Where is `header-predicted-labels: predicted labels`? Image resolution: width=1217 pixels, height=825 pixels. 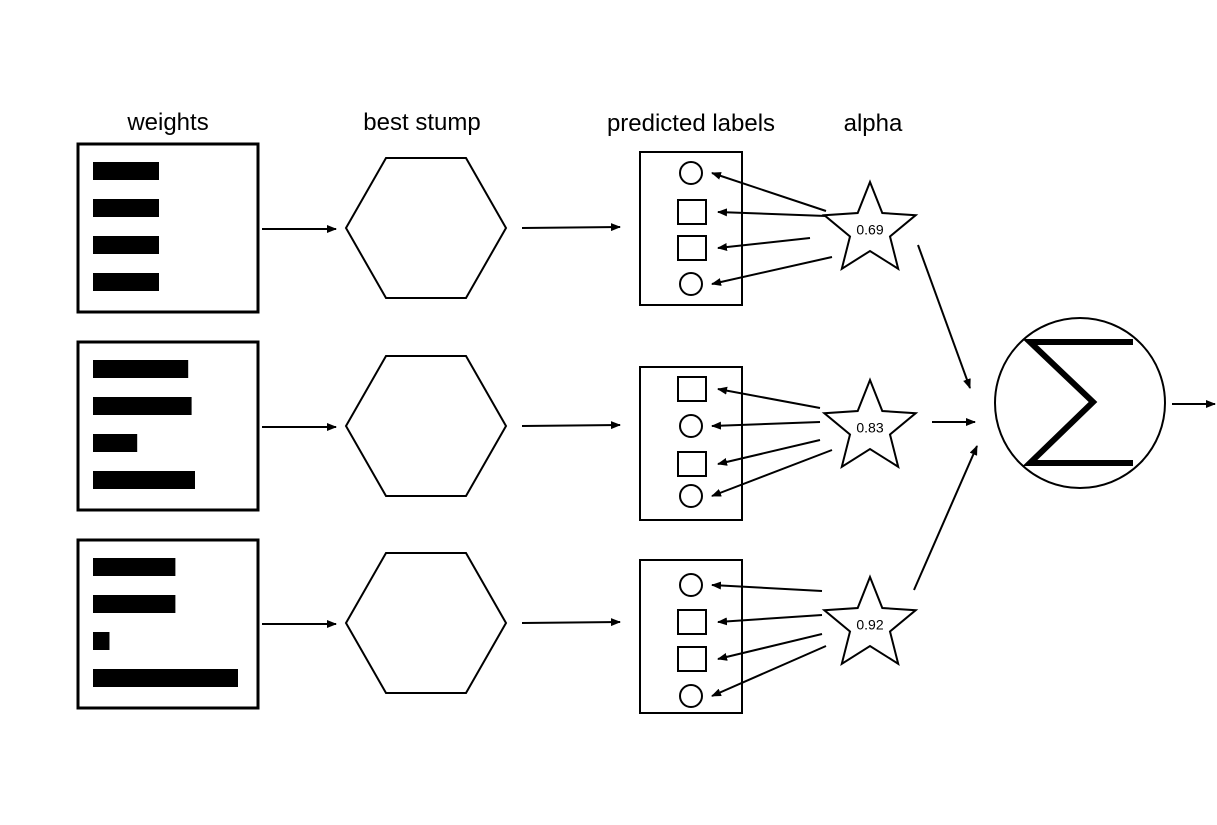
header-predicted-labels: predicted labels is located at coordinates (691, 123).